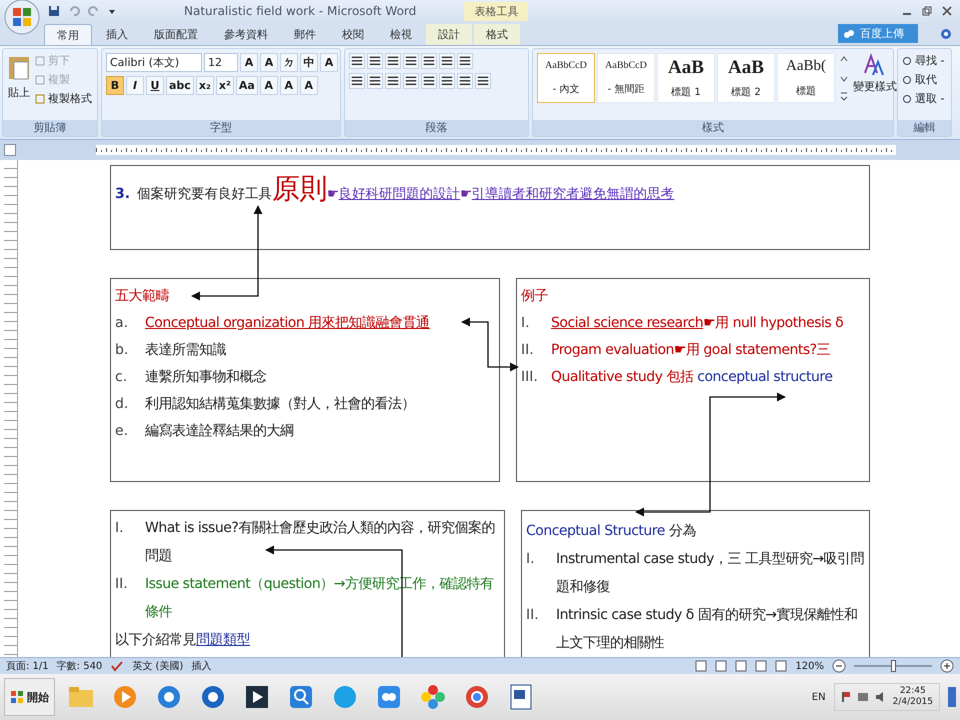  Describe the element at coordinates (947, 11) in the screenshot. I see `close-icon` at that location.